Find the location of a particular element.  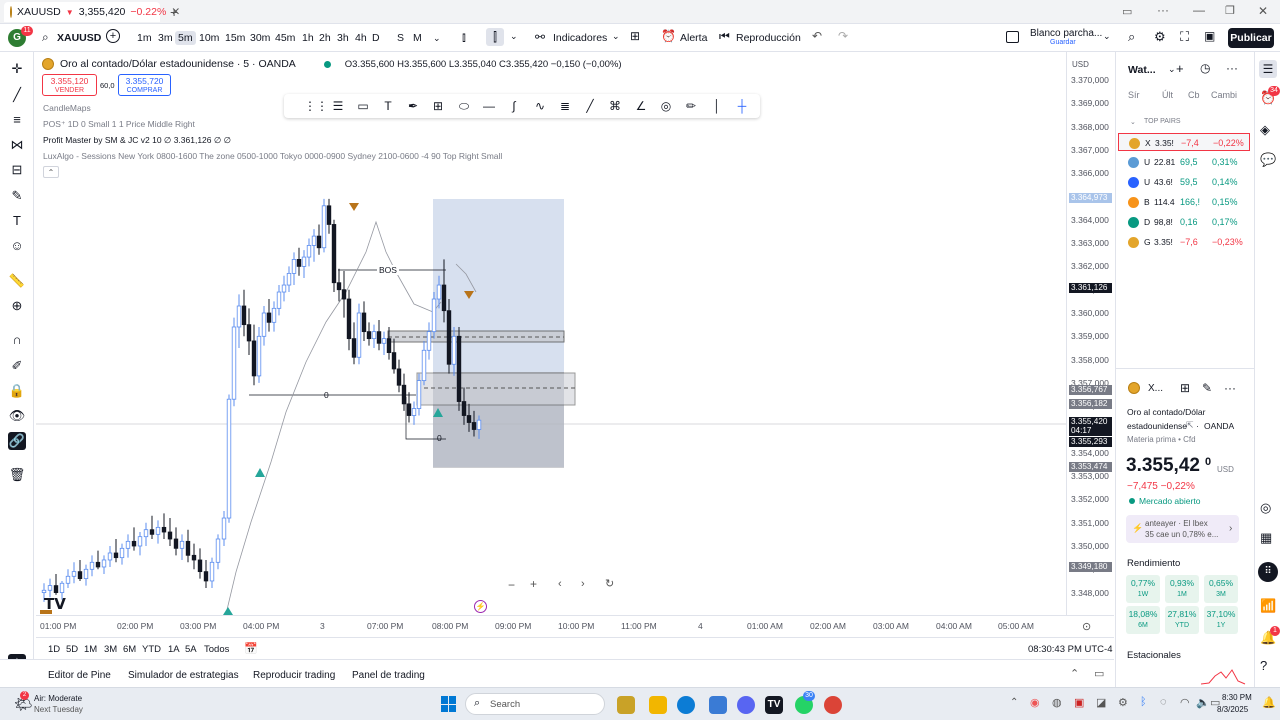

long-position-icon: ⊟ is located at coordinates (17, 170).